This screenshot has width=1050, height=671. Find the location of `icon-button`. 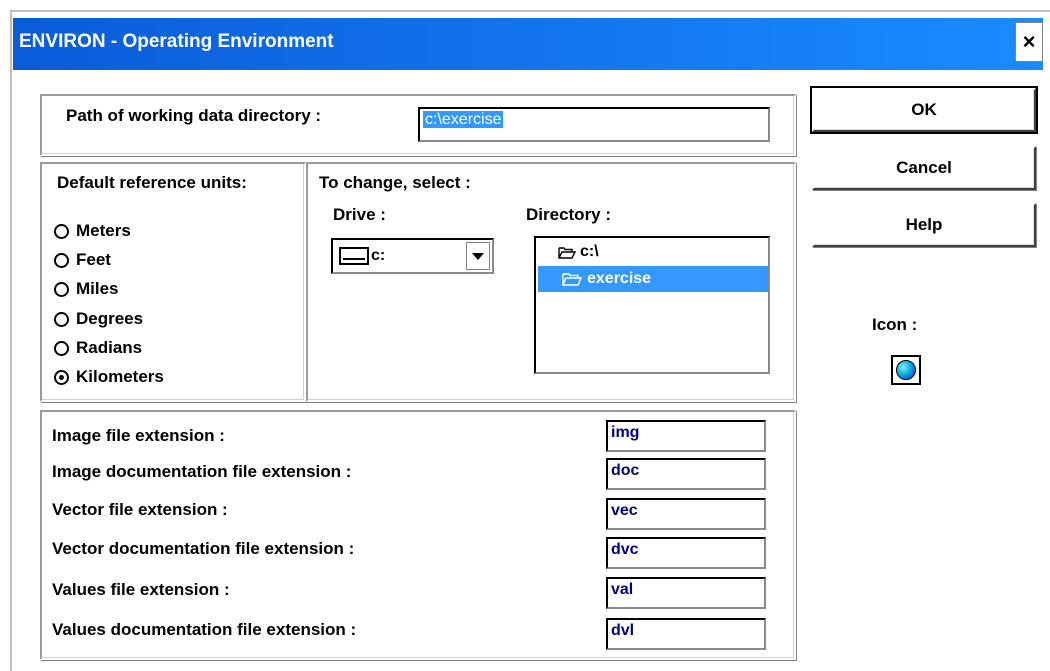

icon-button is located at coordinates (906, 370).